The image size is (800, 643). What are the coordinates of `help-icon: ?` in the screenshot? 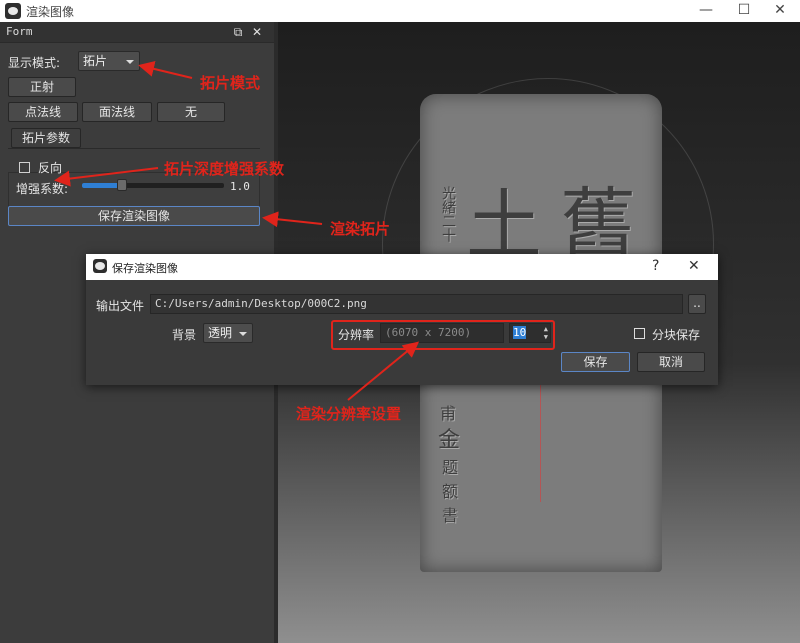 It's located at (655, 266).